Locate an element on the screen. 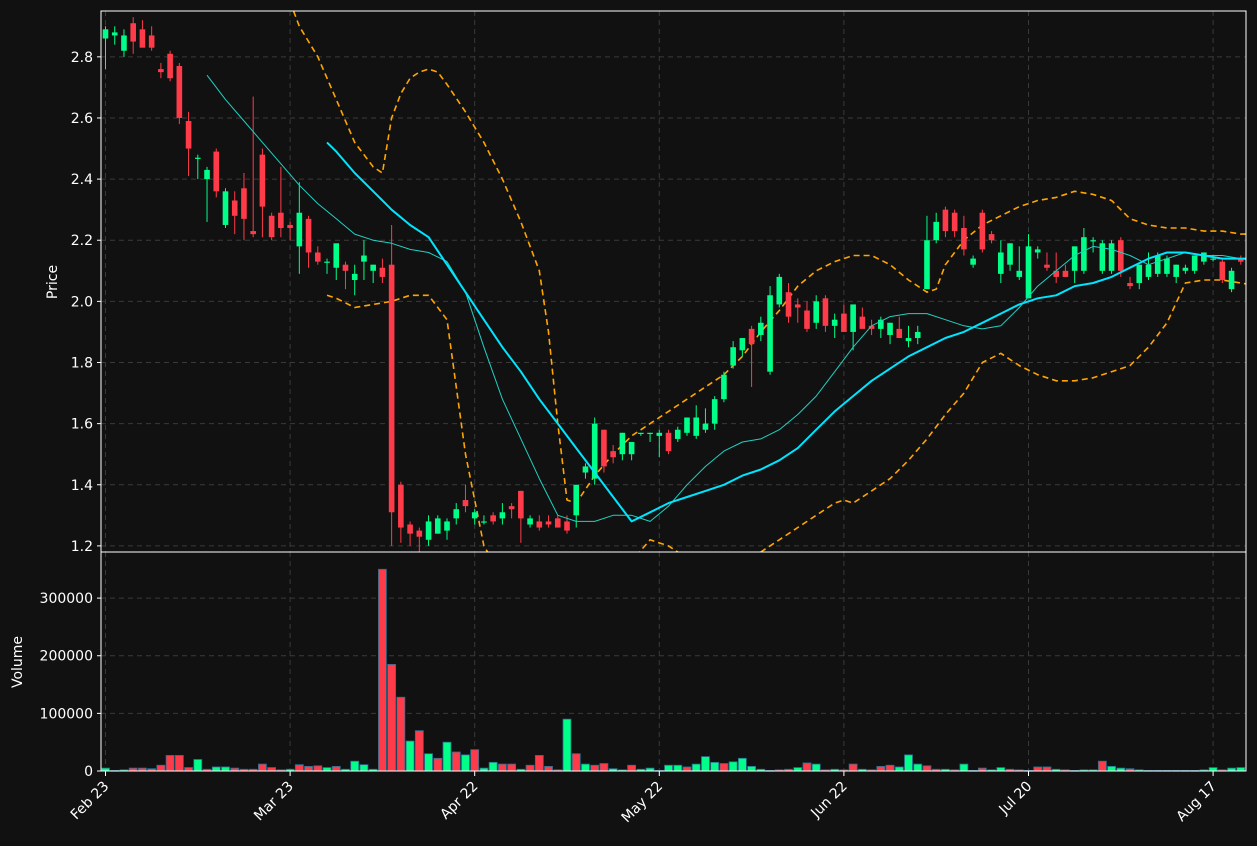 The image size is (1257, 846). price-y-tick-label: 2.2 is located at coordinates (82, 241).